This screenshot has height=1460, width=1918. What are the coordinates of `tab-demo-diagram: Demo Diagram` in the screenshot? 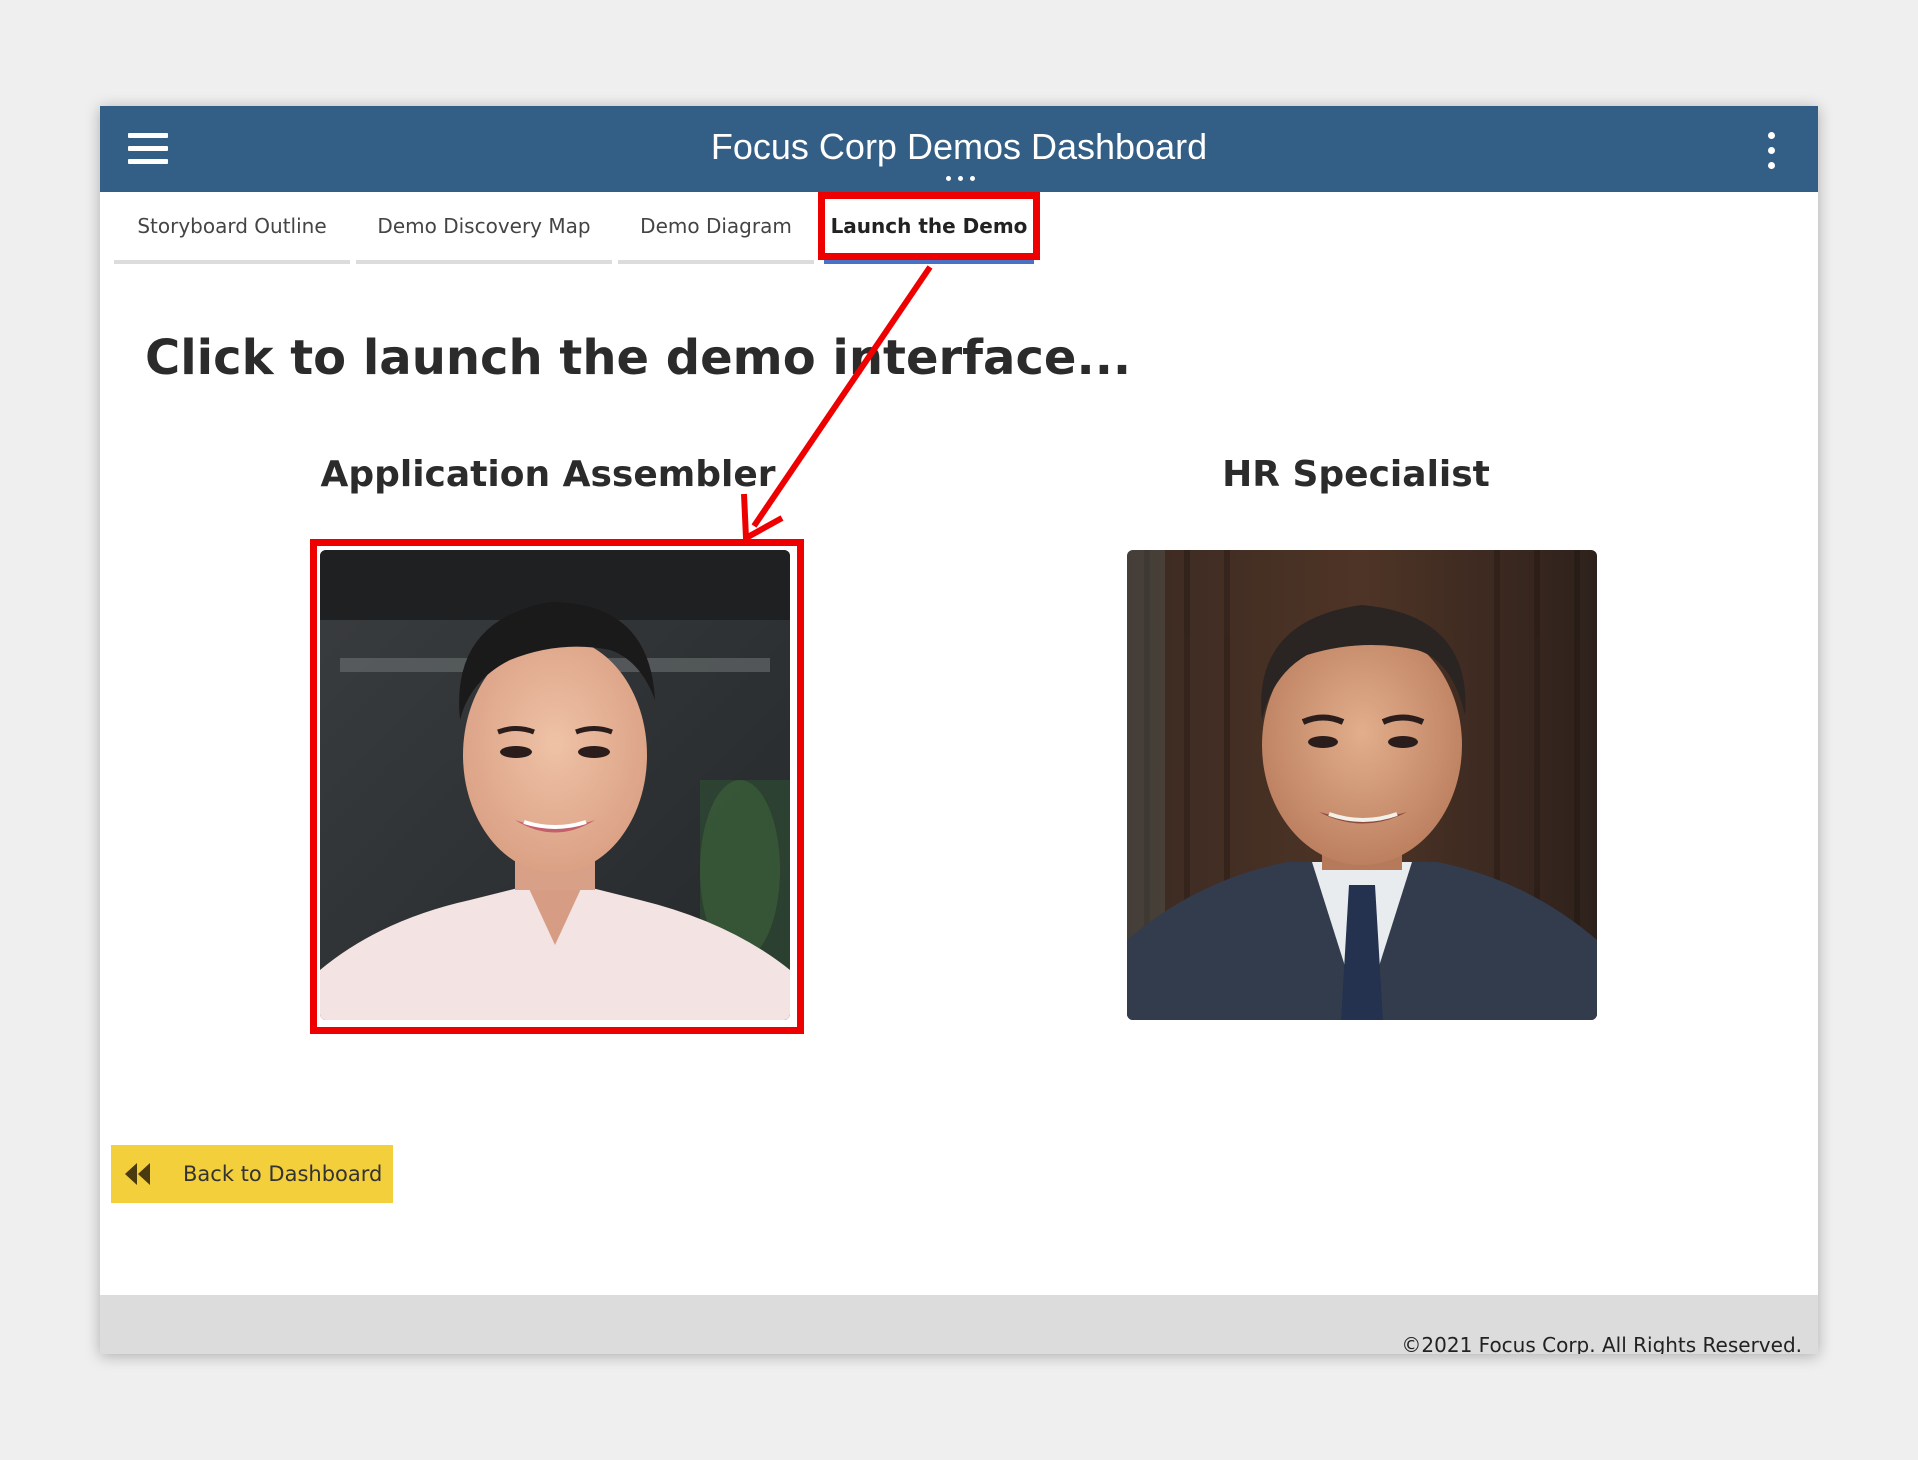 It's located at (716, 228).